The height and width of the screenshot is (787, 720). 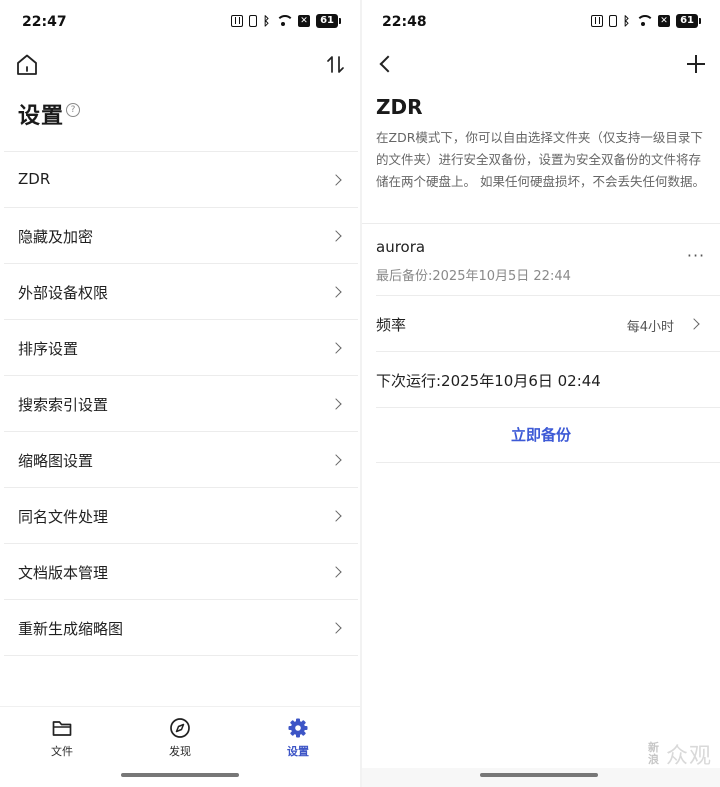 I want to click on nav-tab-files: 文件, so click(x=62, y=738).